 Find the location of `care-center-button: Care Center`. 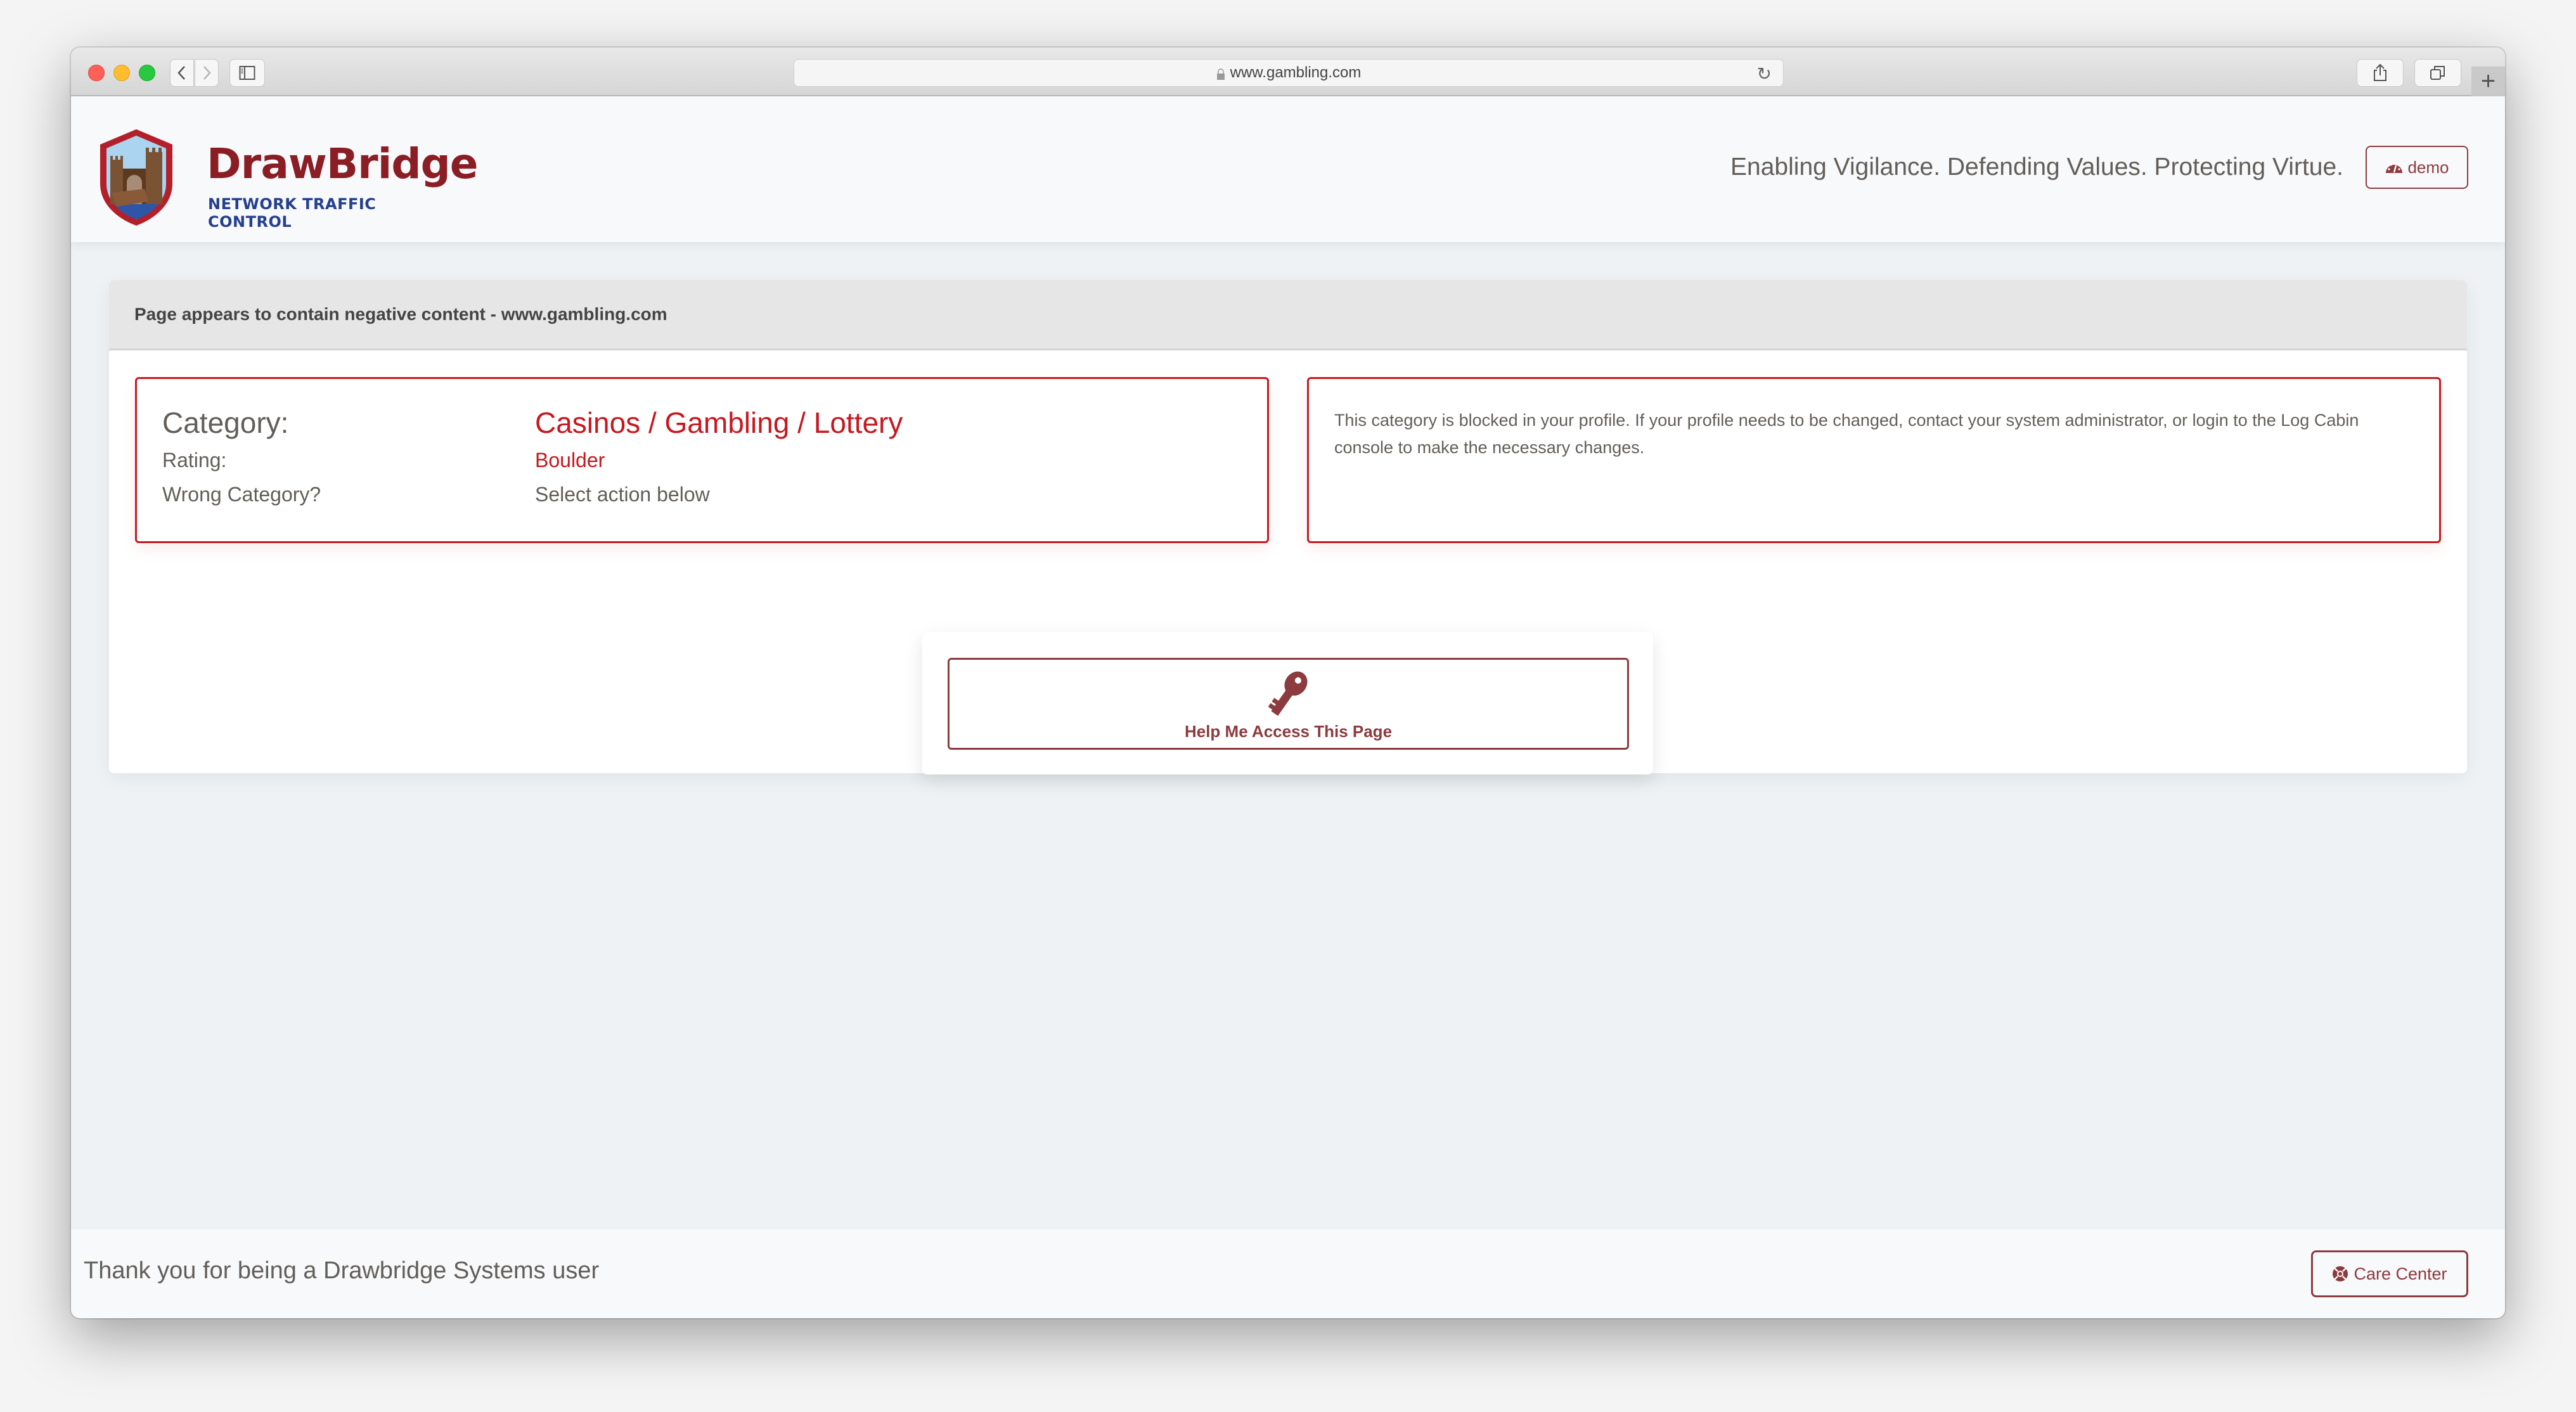

care-center-button: Care Center is located at coordinates (2389, 1273).